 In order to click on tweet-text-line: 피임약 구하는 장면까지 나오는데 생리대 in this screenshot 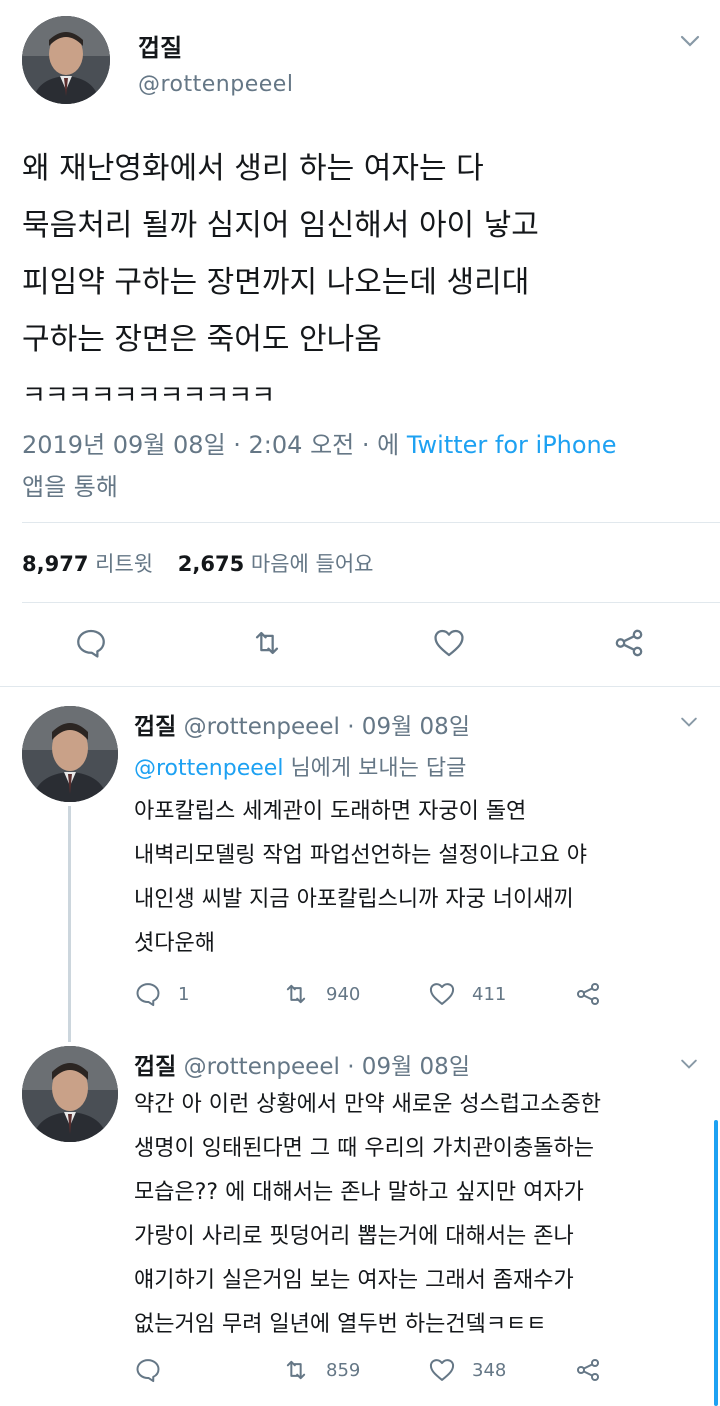, I will do `click(276, 282)`.